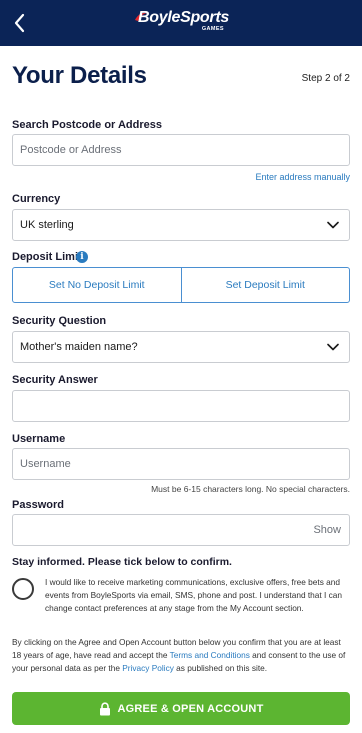 This screenshot has width=362, height=733. What do you see at coordinates (97, 285) in the screenshot?
I see `set-no-deposit-limit-button: Set No Deposit Limit` at bounding box center [97, 285].